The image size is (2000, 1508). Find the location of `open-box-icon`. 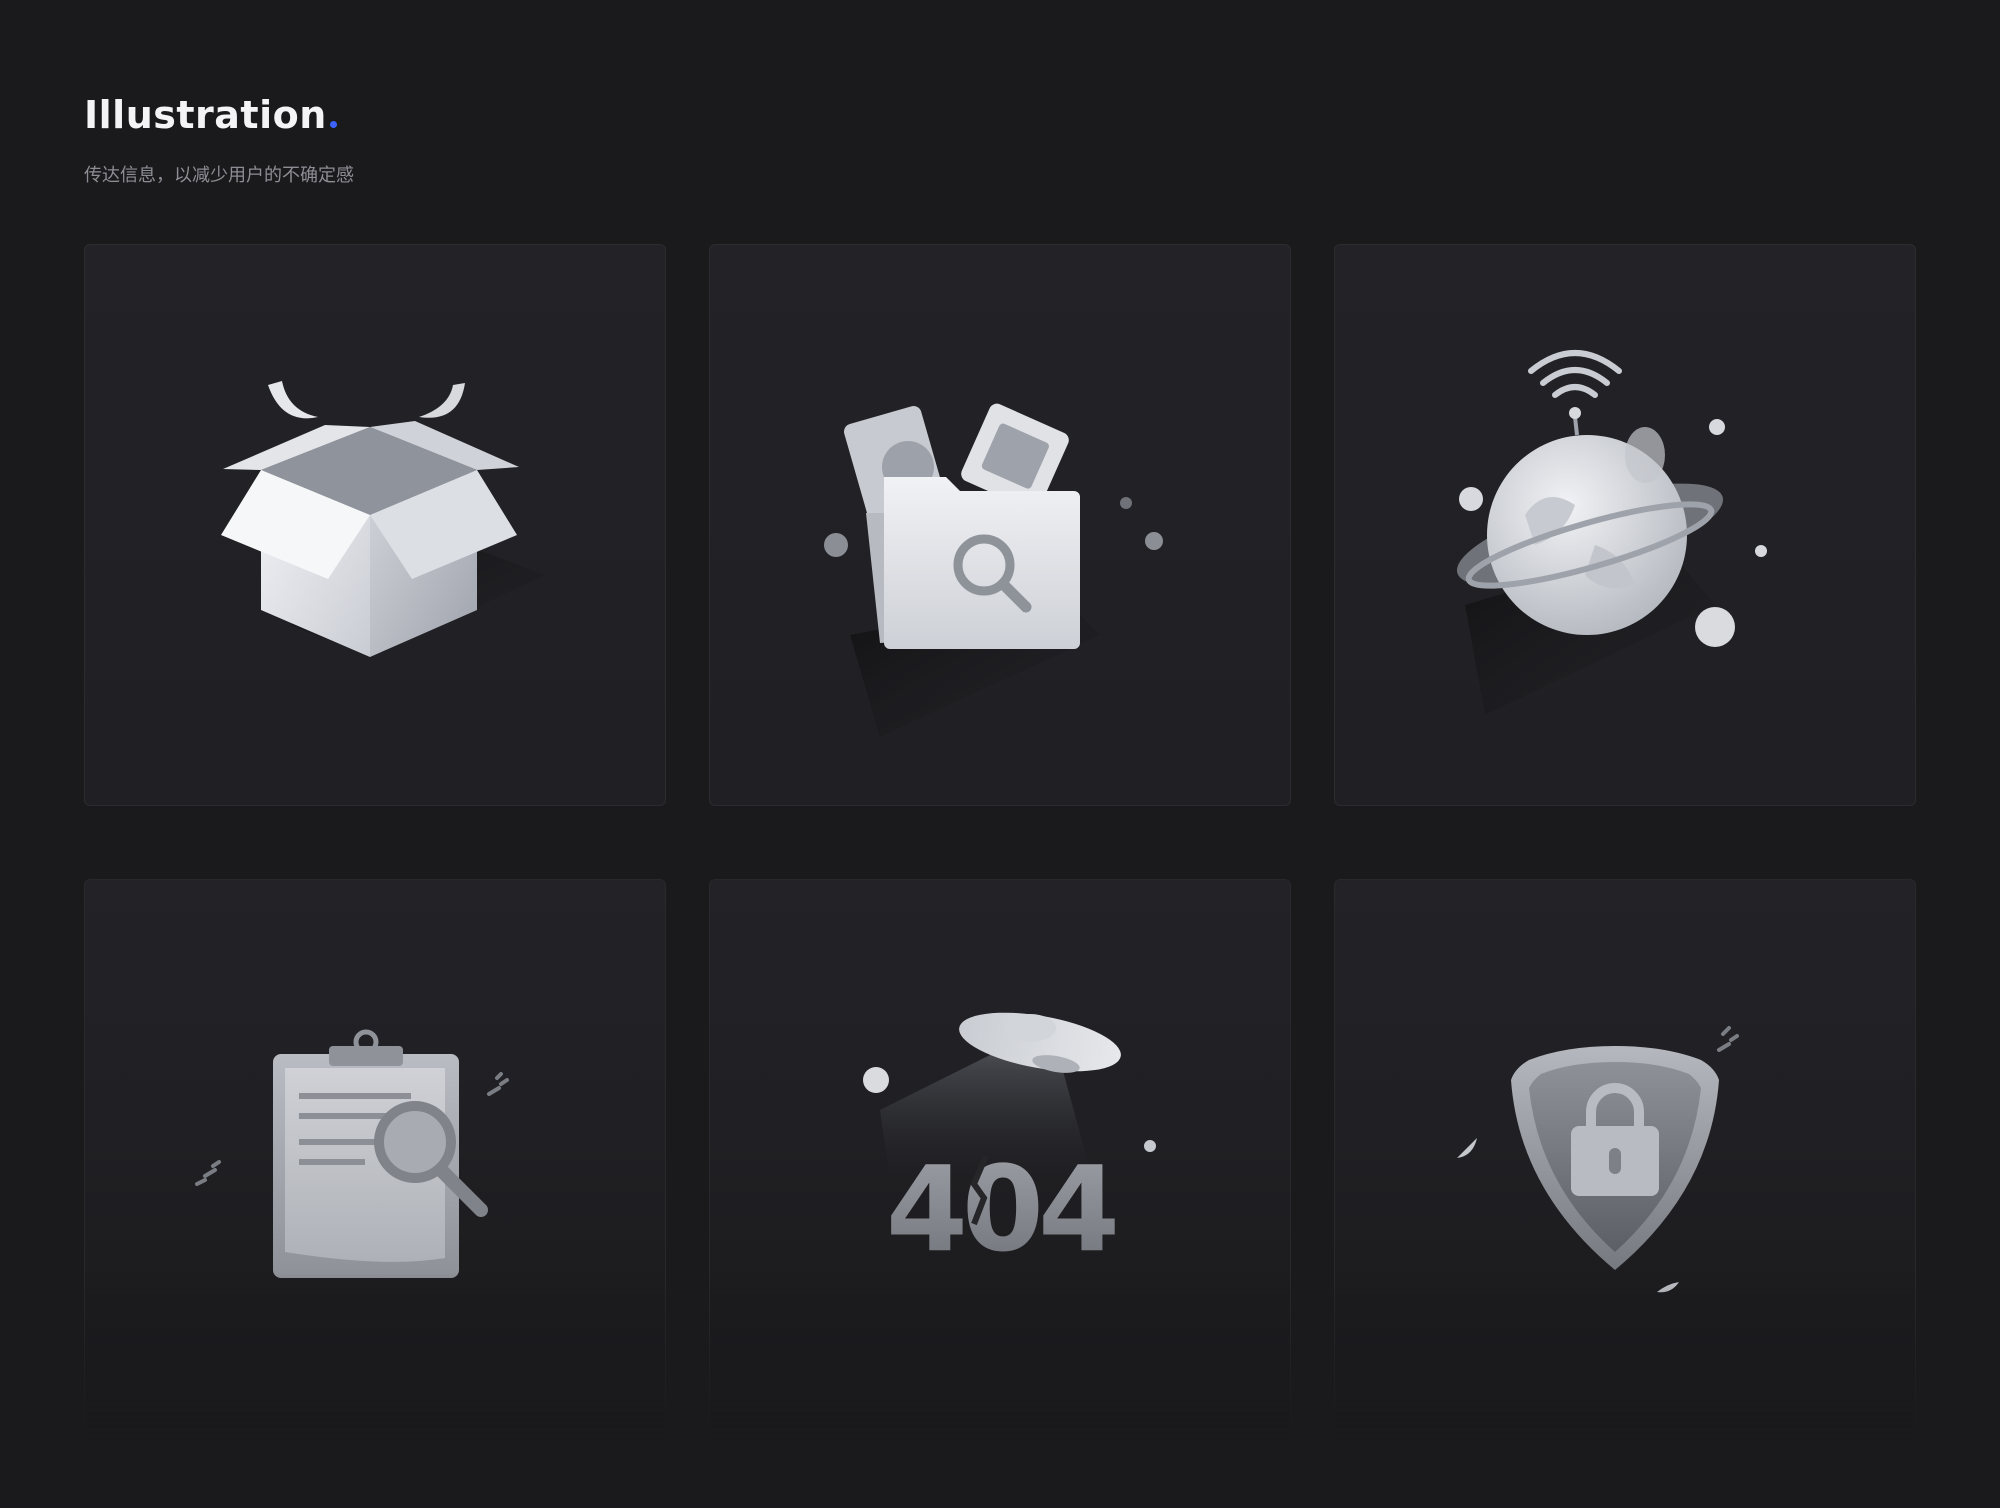

open-box-icon is located at coordinates (383, 519).